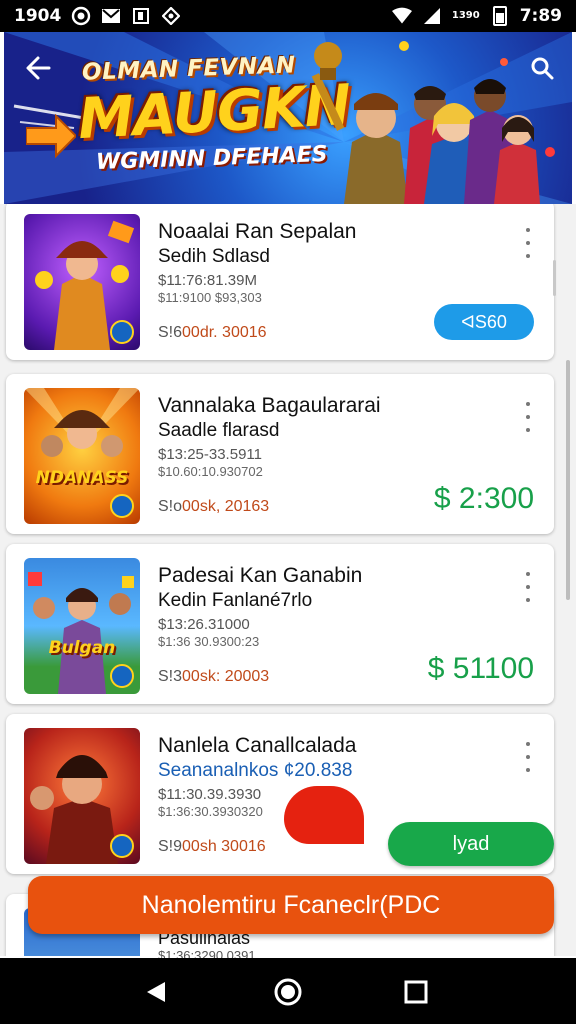 This screenshot has height=1024, width=576. What do you see at coordinates (500, 16) in the screenshot?
I see `battery-icon` at bounding box center [500, 16].